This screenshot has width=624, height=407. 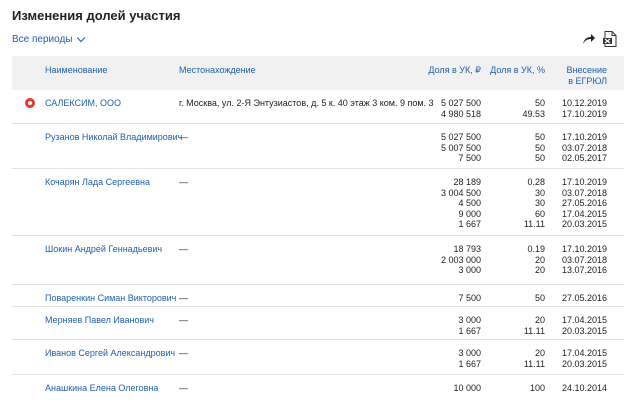 I want to click on participant-name-link: Мерняев Павел Иванович, so click(x=99, y=320).